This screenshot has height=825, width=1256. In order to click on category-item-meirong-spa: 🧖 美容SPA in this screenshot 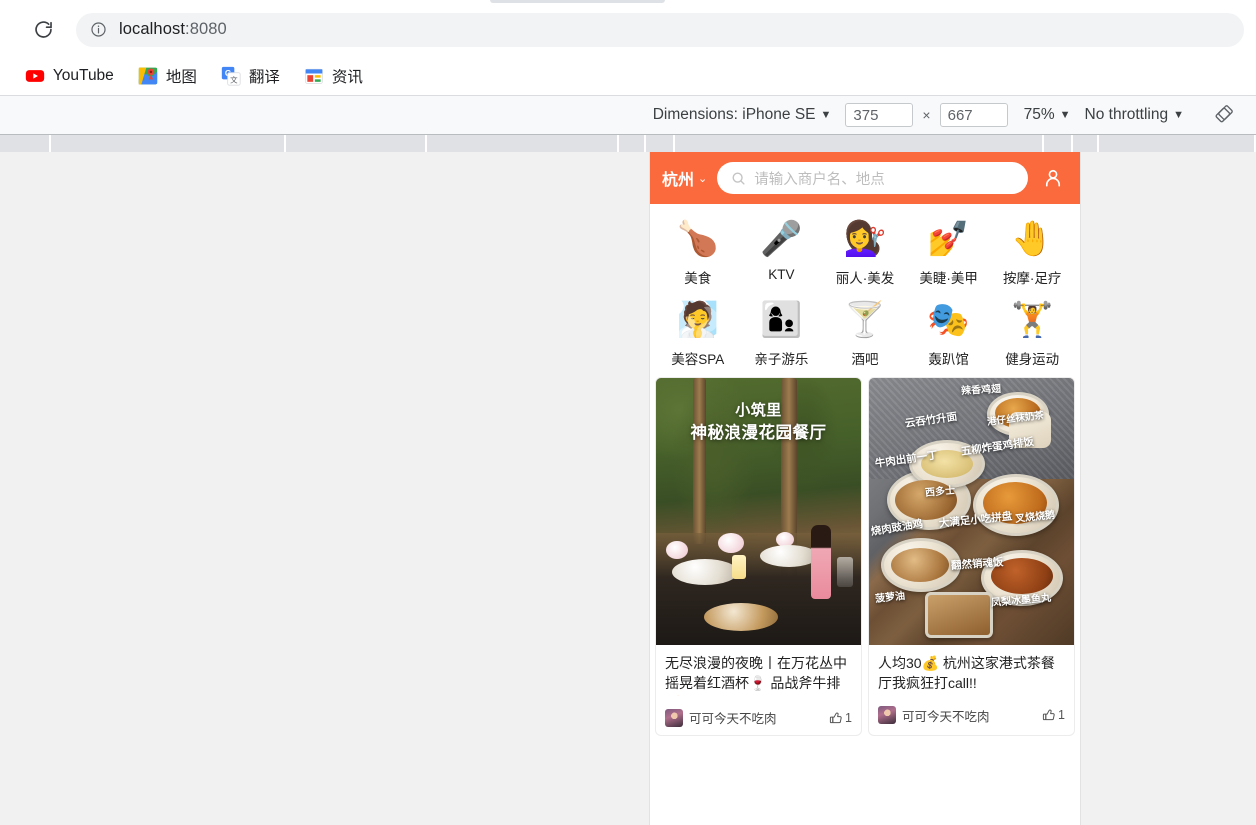, I will do `click(698, 333)`.